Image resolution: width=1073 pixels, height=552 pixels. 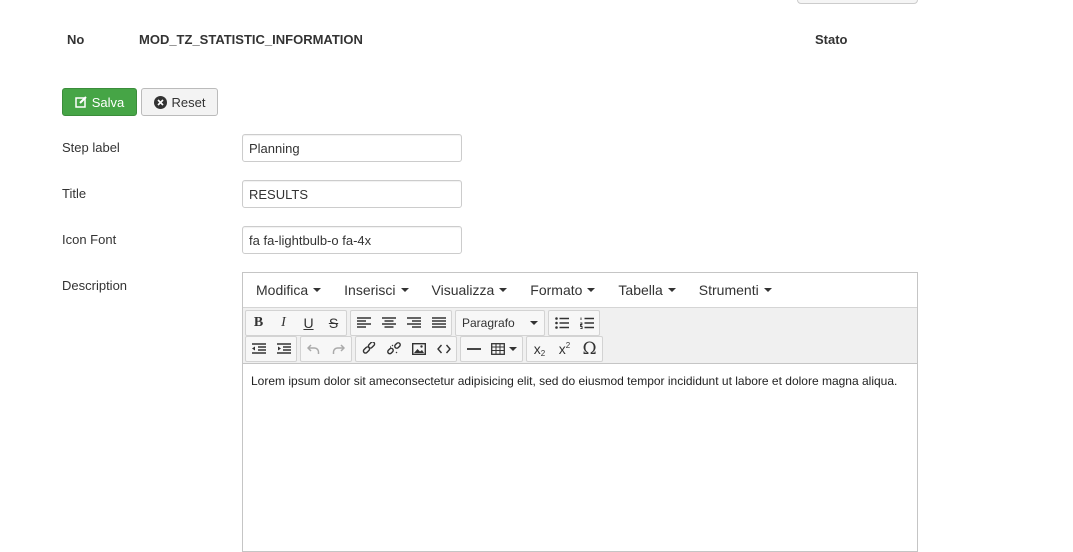 What do you see at coordinates (857, 2) in the screenshot?
I see `top-button-stub` at bounding box center [857, 2].